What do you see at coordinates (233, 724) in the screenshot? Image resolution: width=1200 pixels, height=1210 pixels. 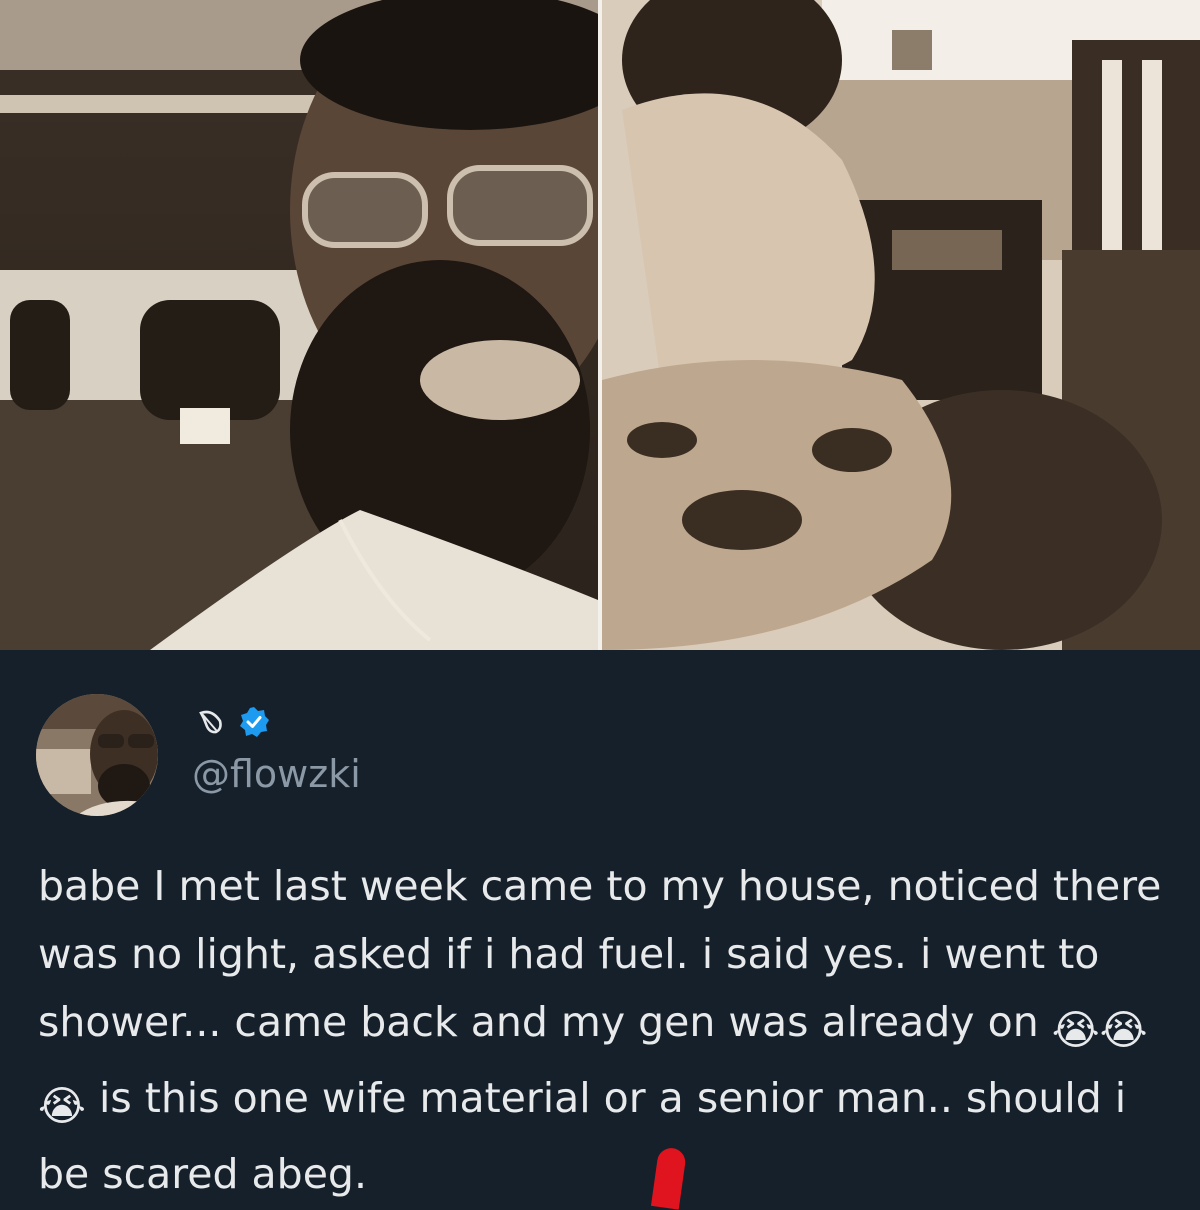 I see `display-name-row` at bounding box center [233, 724].